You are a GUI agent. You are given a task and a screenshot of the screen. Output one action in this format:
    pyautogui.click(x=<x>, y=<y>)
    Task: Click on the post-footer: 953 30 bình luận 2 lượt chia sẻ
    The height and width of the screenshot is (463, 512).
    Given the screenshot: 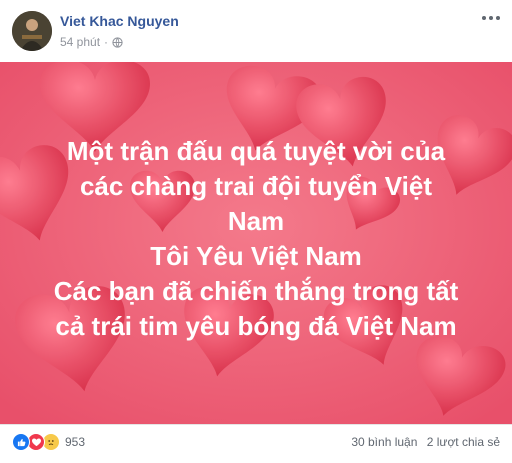 What is the action you would take?
    pyautogui.click(x=256, y=443)
    